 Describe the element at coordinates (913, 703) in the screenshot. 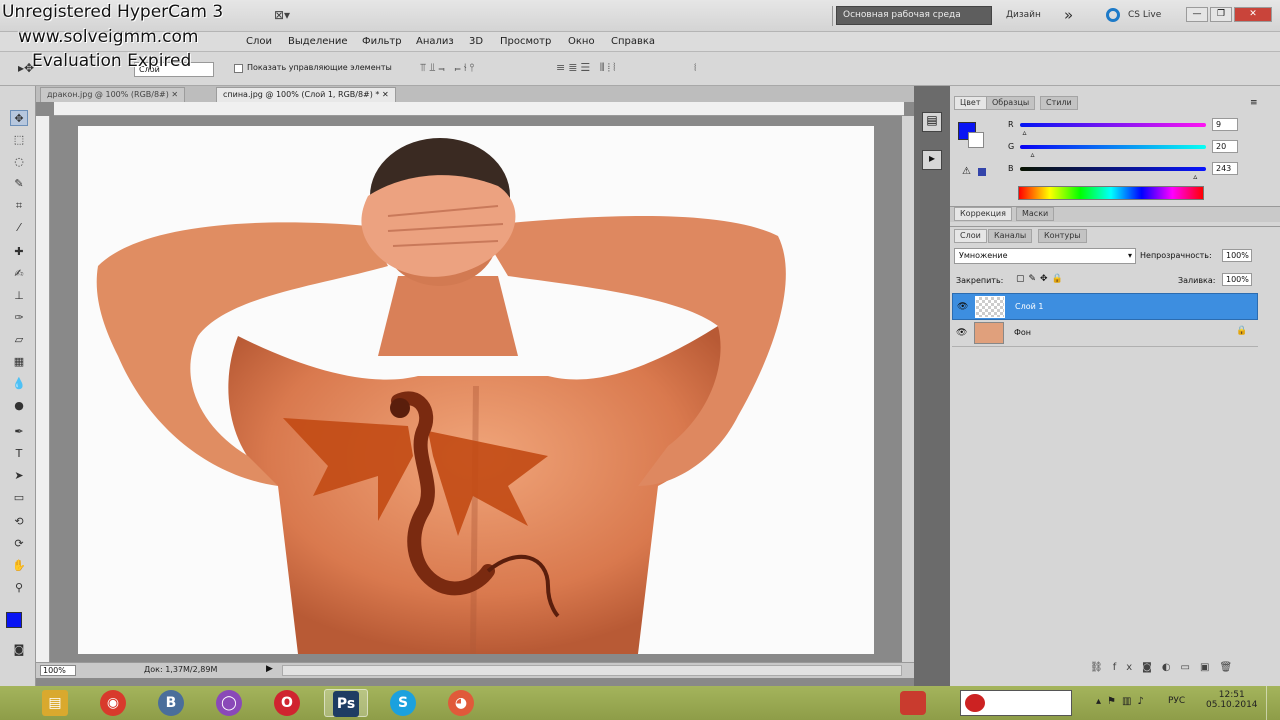

I see `tray-app-icon` at that location.